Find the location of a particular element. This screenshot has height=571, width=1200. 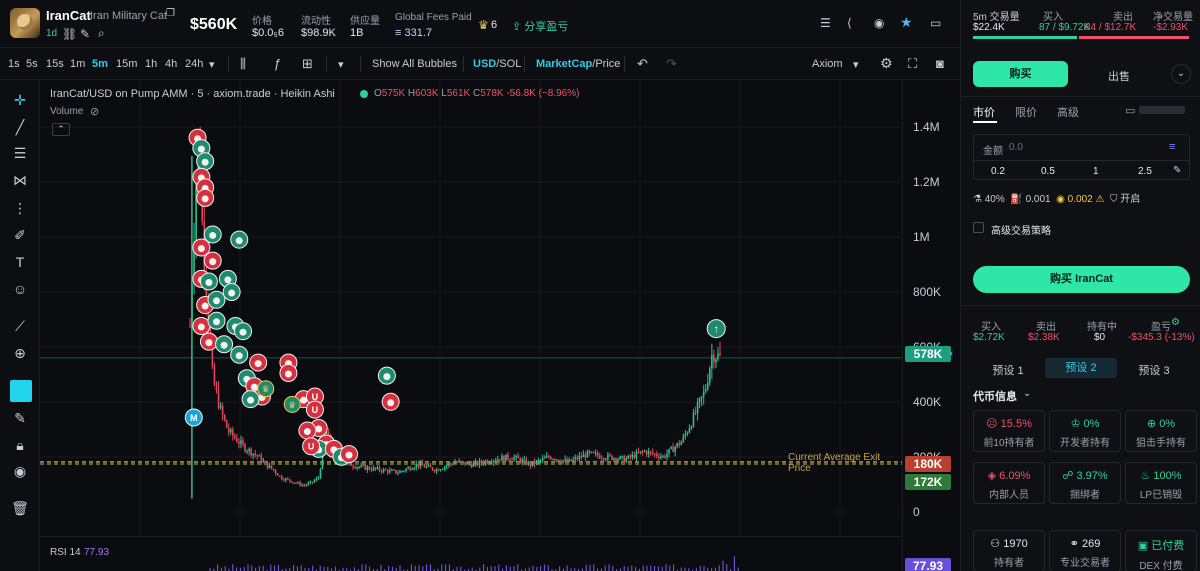

buy-token-button: 购买 IranCat is located at coordinates (1081, 279).